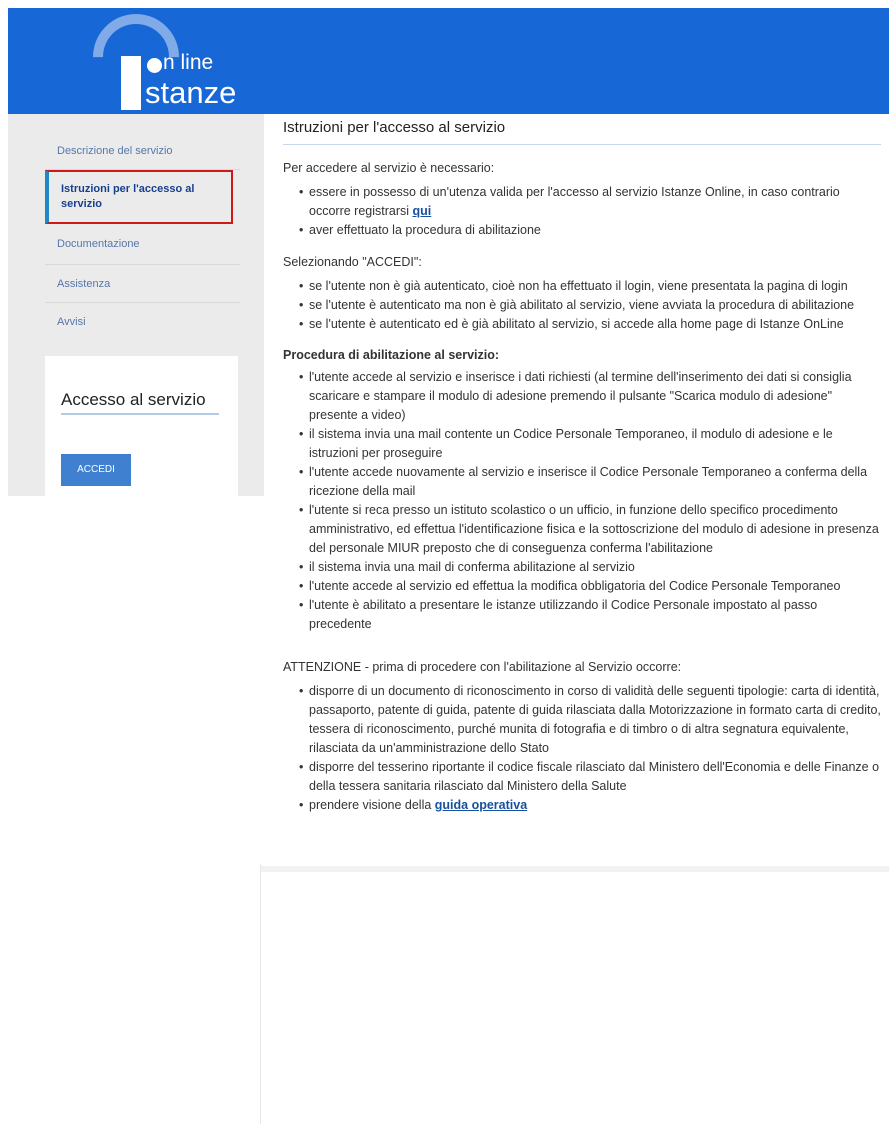  I want to click on section-divider, so click(575, 869).